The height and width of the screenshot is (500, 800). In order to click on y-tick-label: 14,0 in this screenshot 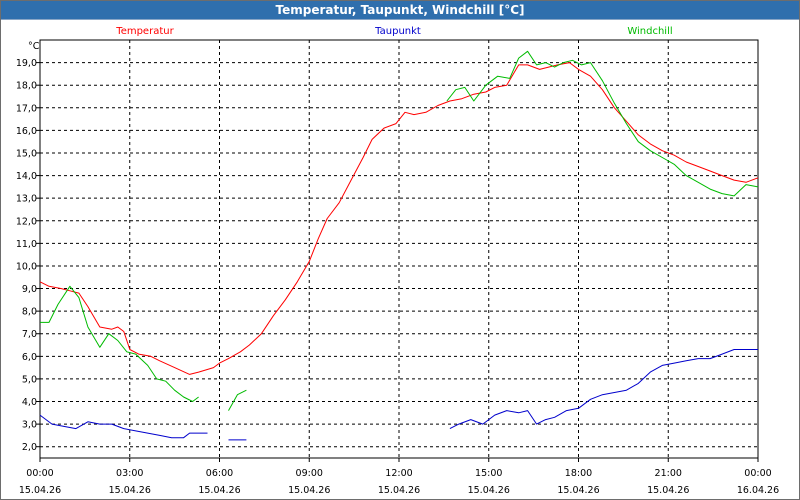, I will do `click(26, 176)`.